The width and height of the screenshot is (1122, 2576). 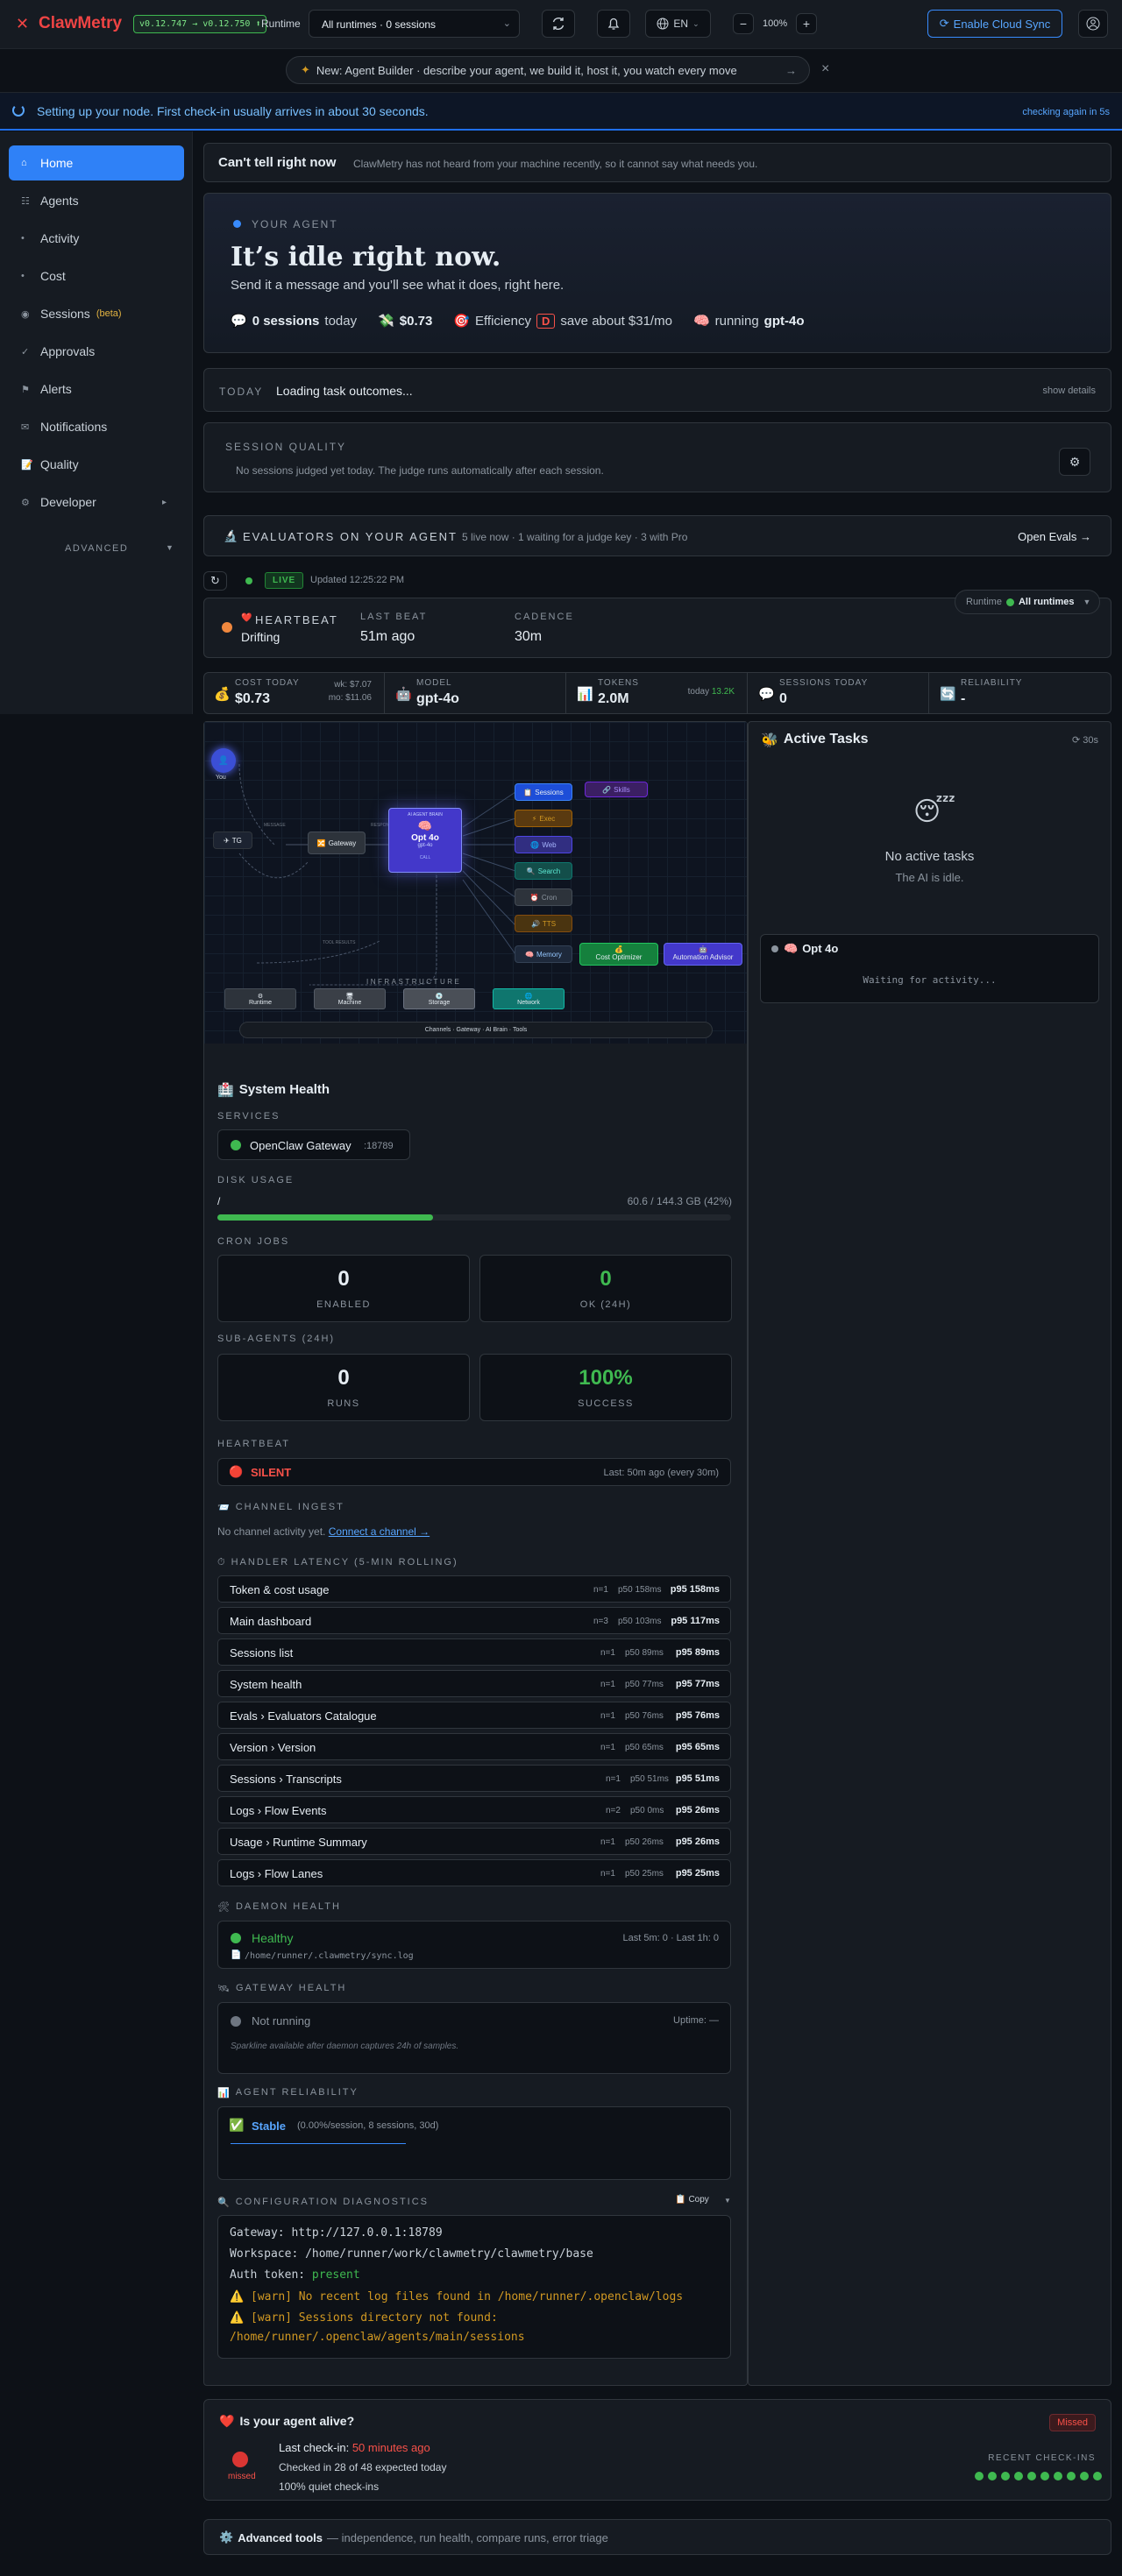 I want to click on reliability-meta: (0.00%/session, 8 sessions, 30d), so click(x=368, y=2125).